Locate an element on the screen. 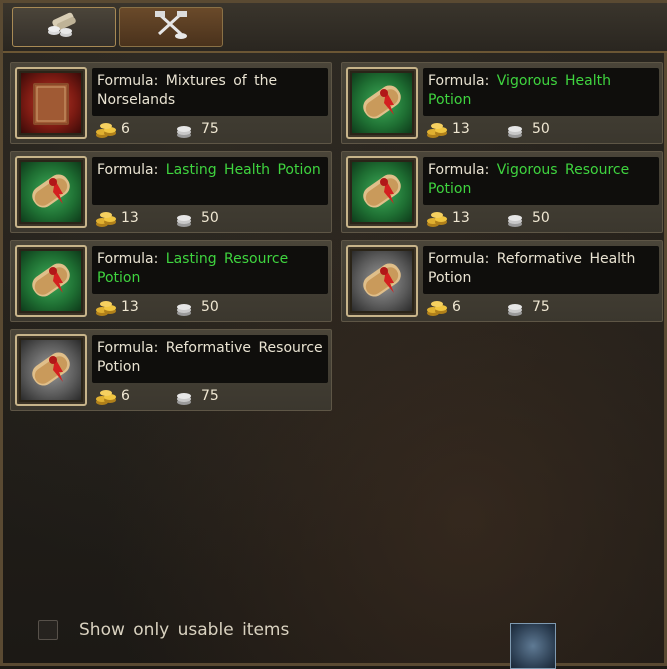 This screenshot has height=669, width=667. item-card: Formula: Lasting Health Potion 13 50 is located at coordinates (171, 192).